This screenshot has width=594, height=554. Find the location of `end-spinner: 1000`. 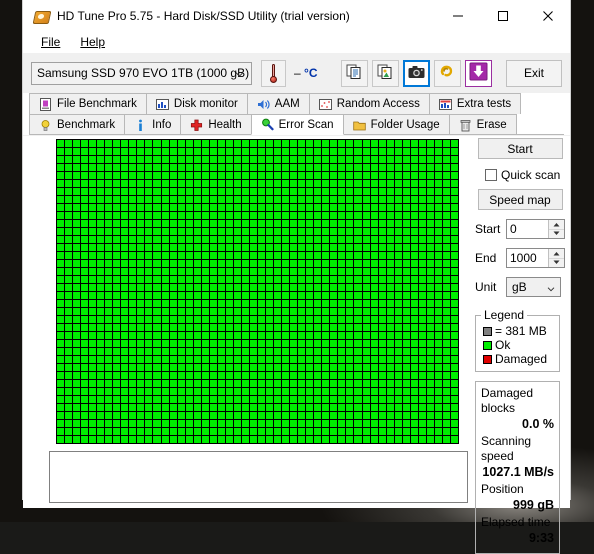

end-spinner: 1000 is located at coordinates (535, 258).